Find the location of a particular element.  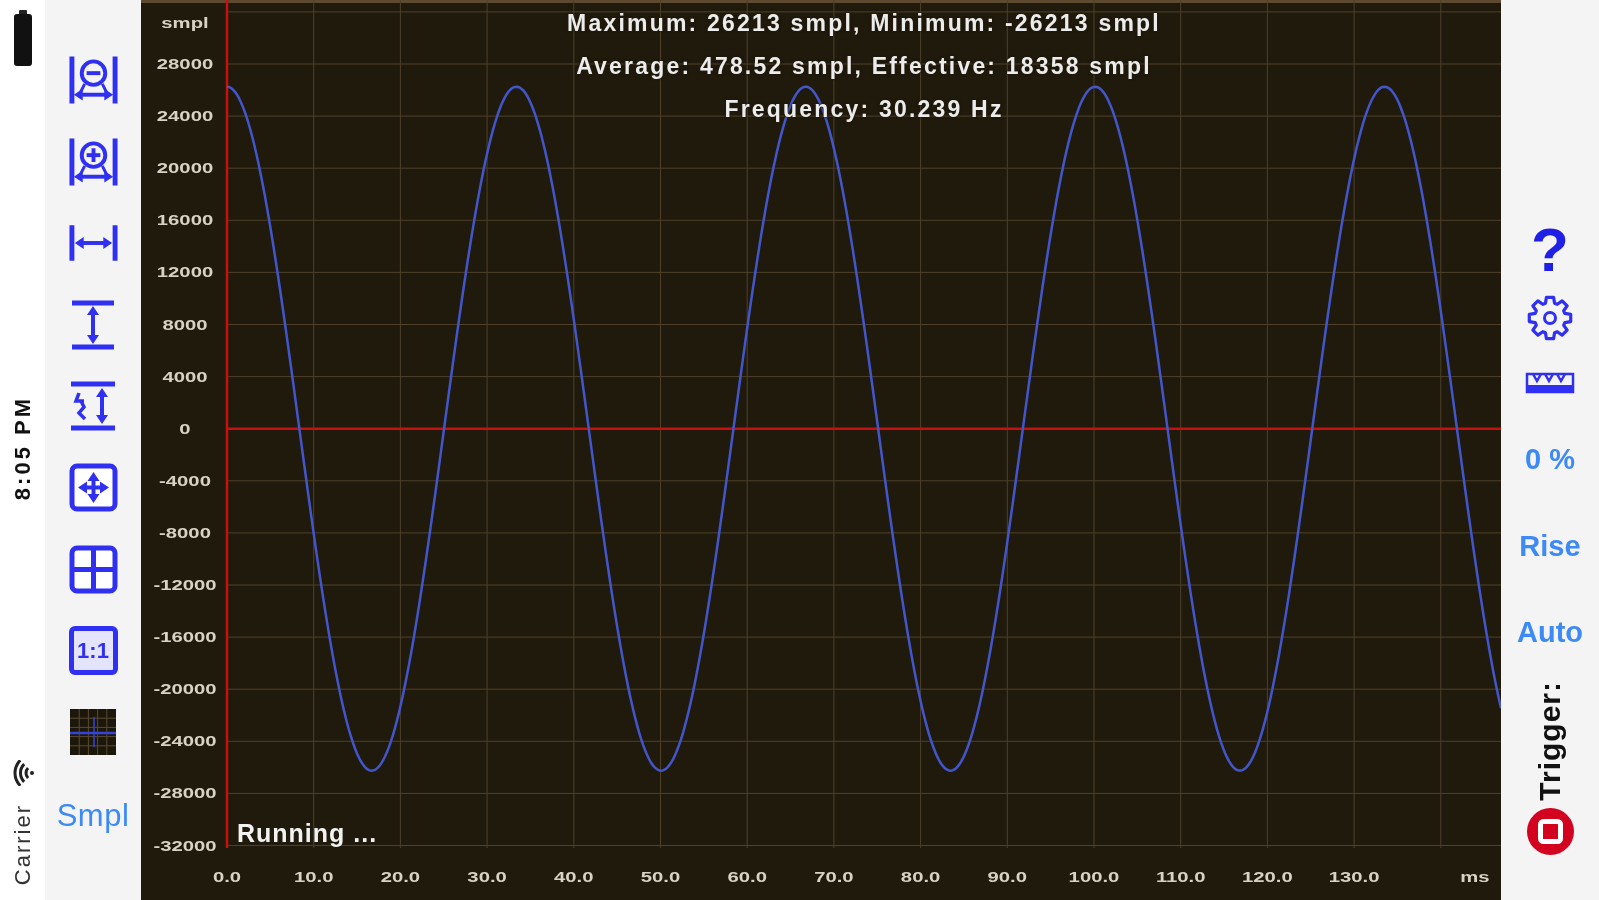

status-time: 8:05 PM is located at coordinates (22, 448).